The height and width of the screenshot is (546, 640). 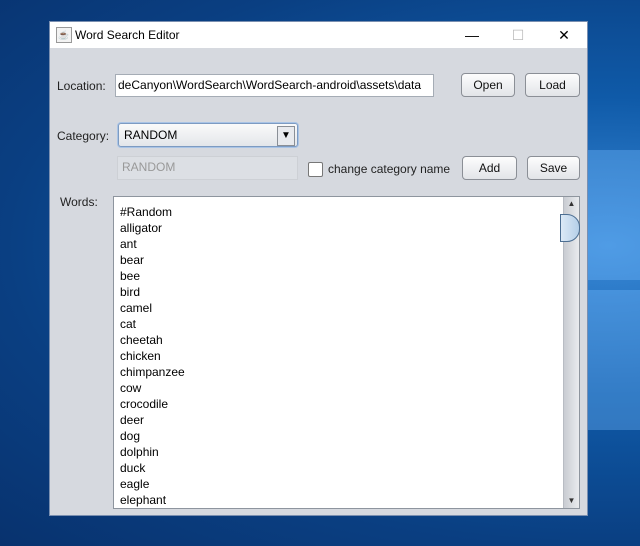 I want to click on open-button: Open, so click(x=488, y=85).